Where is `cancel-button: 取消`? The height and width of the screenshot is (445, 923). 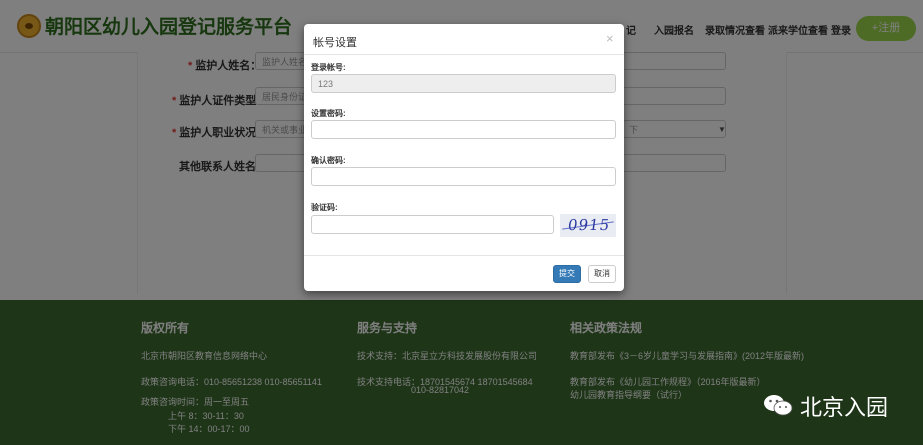 cancel-button: 取消 is located at coordinates (602, 274).